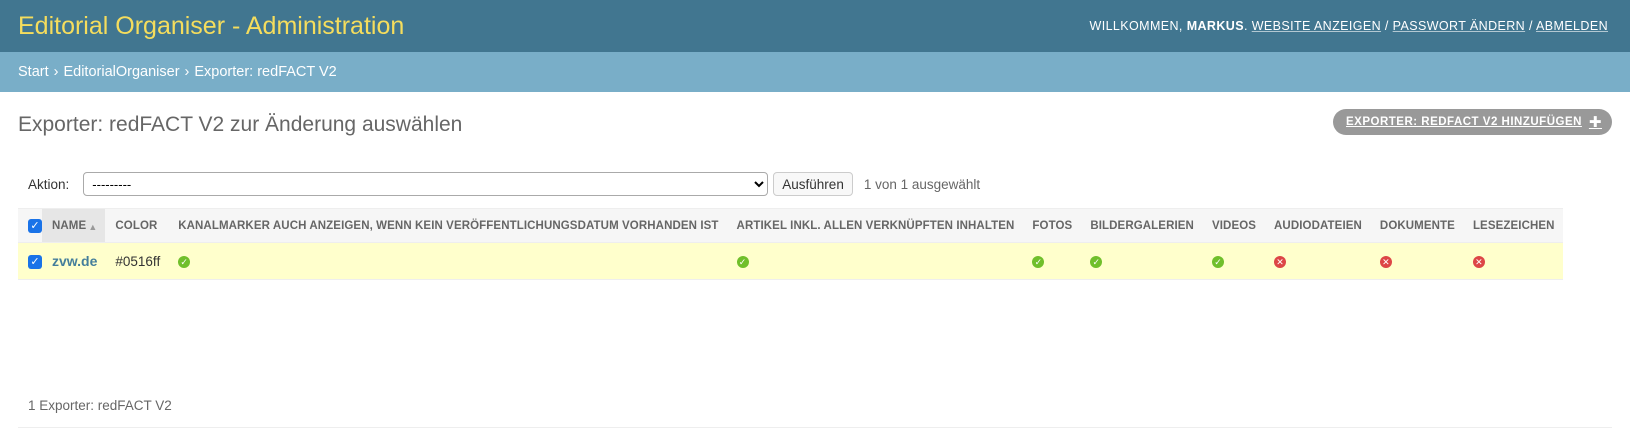  What do you see at coordinates (35, 261) in the screenshot?
I see `row-select-checkbox: ✓` at bounding box center [35, 261].